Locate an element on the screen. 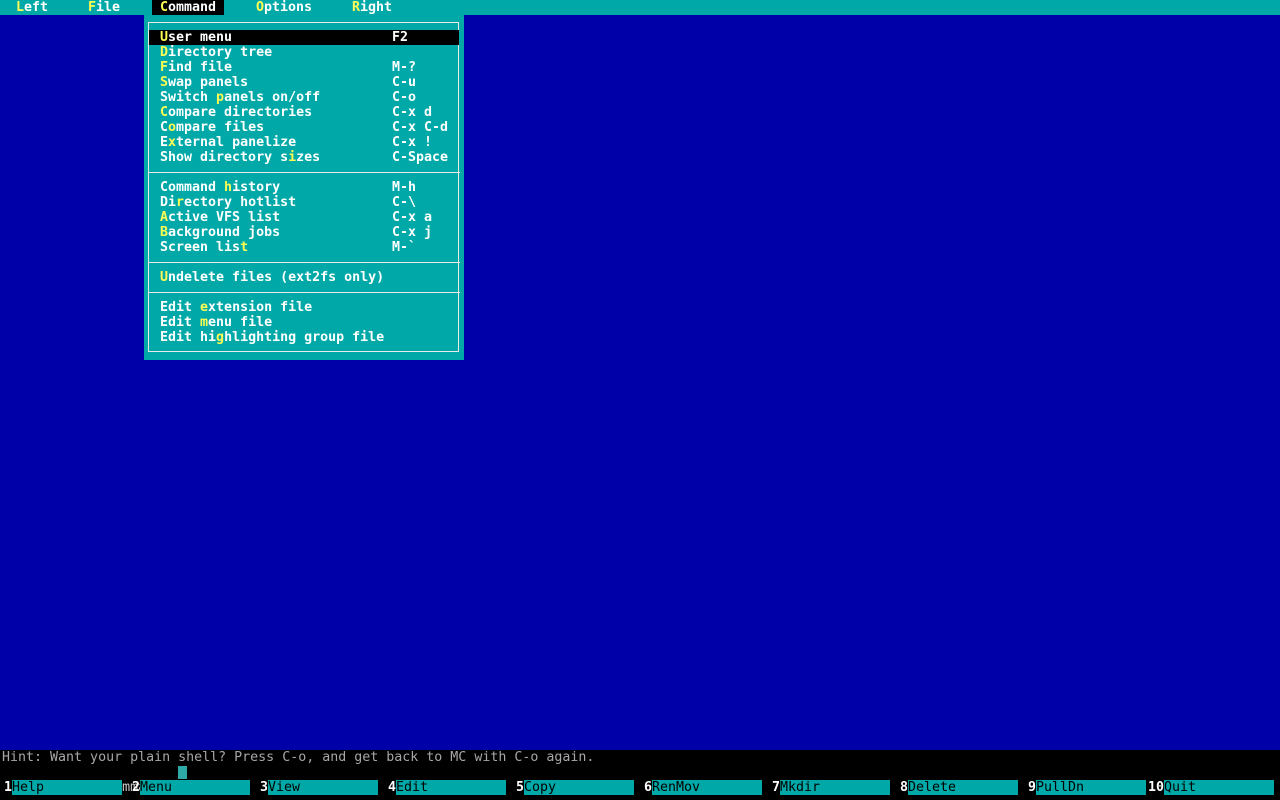 Image resolution: width=1280 pixels, height=800 pixels. fkey-number-5: 5 is located at coordinates (519, 787).